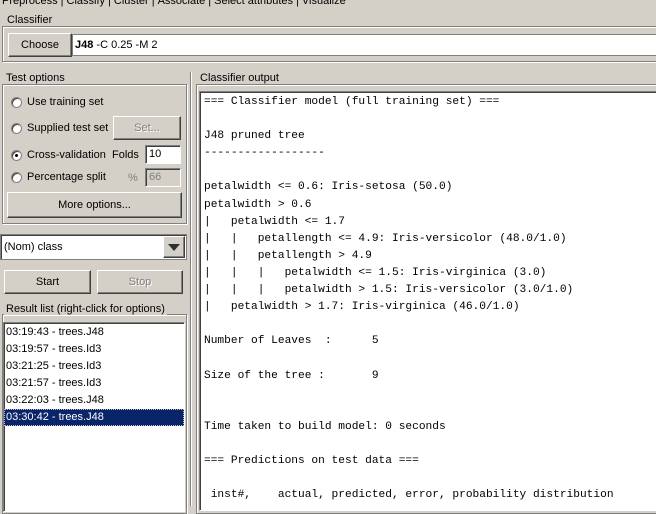 The image size is (656, 514). I want to click on percentage-split-option: Percentage split, so click(58, 177).